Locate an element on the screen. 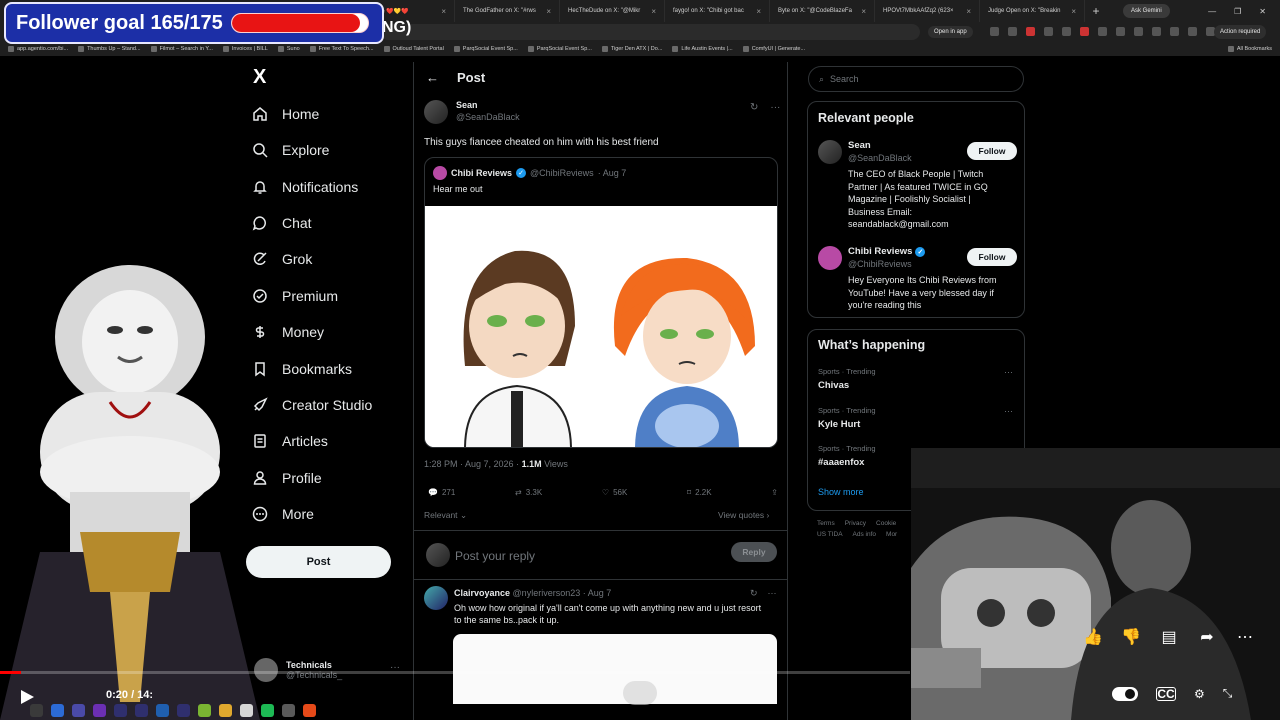  close-window-icon: ✕ is located at coordinates (1262, 11).